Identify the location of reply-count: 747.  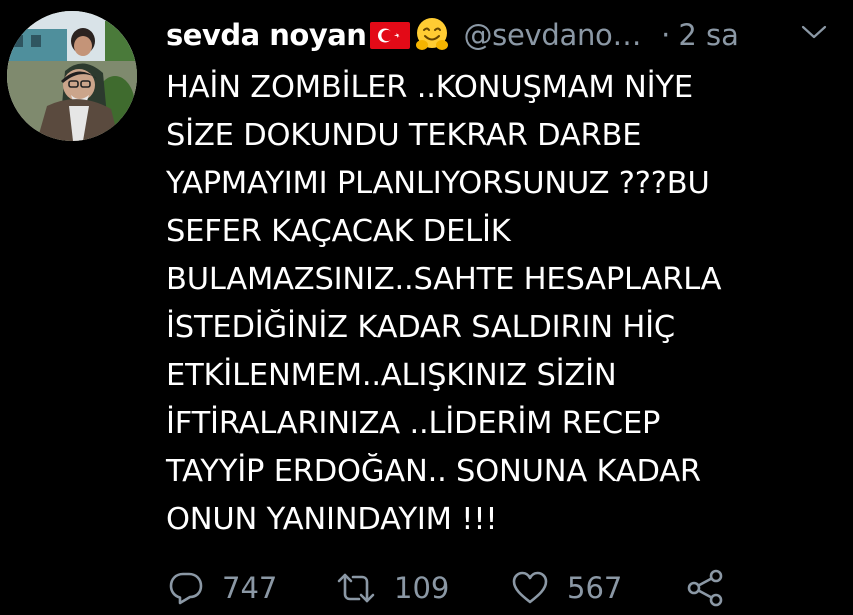
(250, 588).